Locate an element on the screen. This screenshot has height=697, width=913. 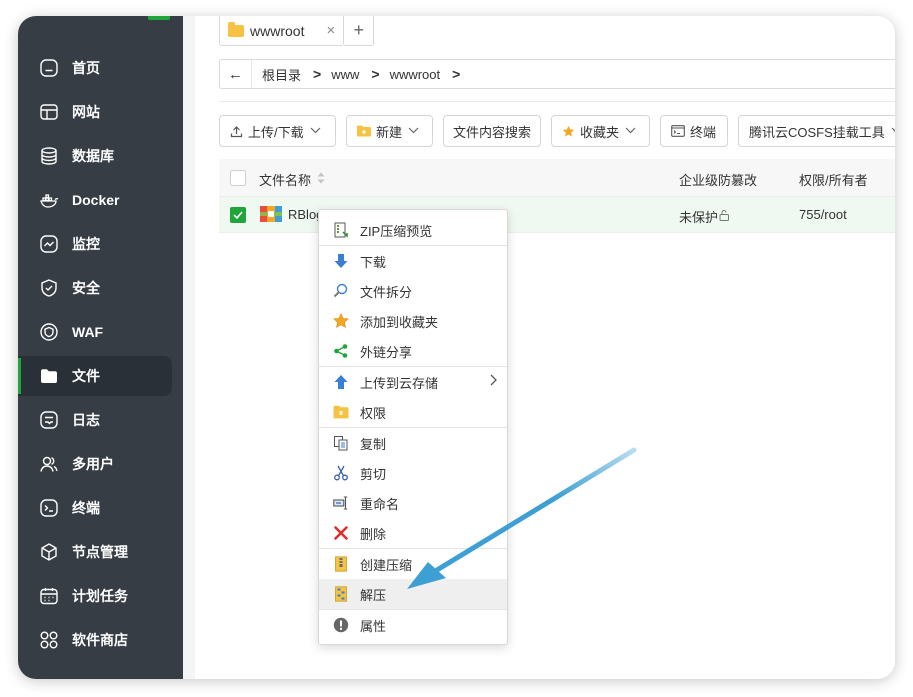
sidebar-item-label: 监控 is located at coordinates (86, 244).